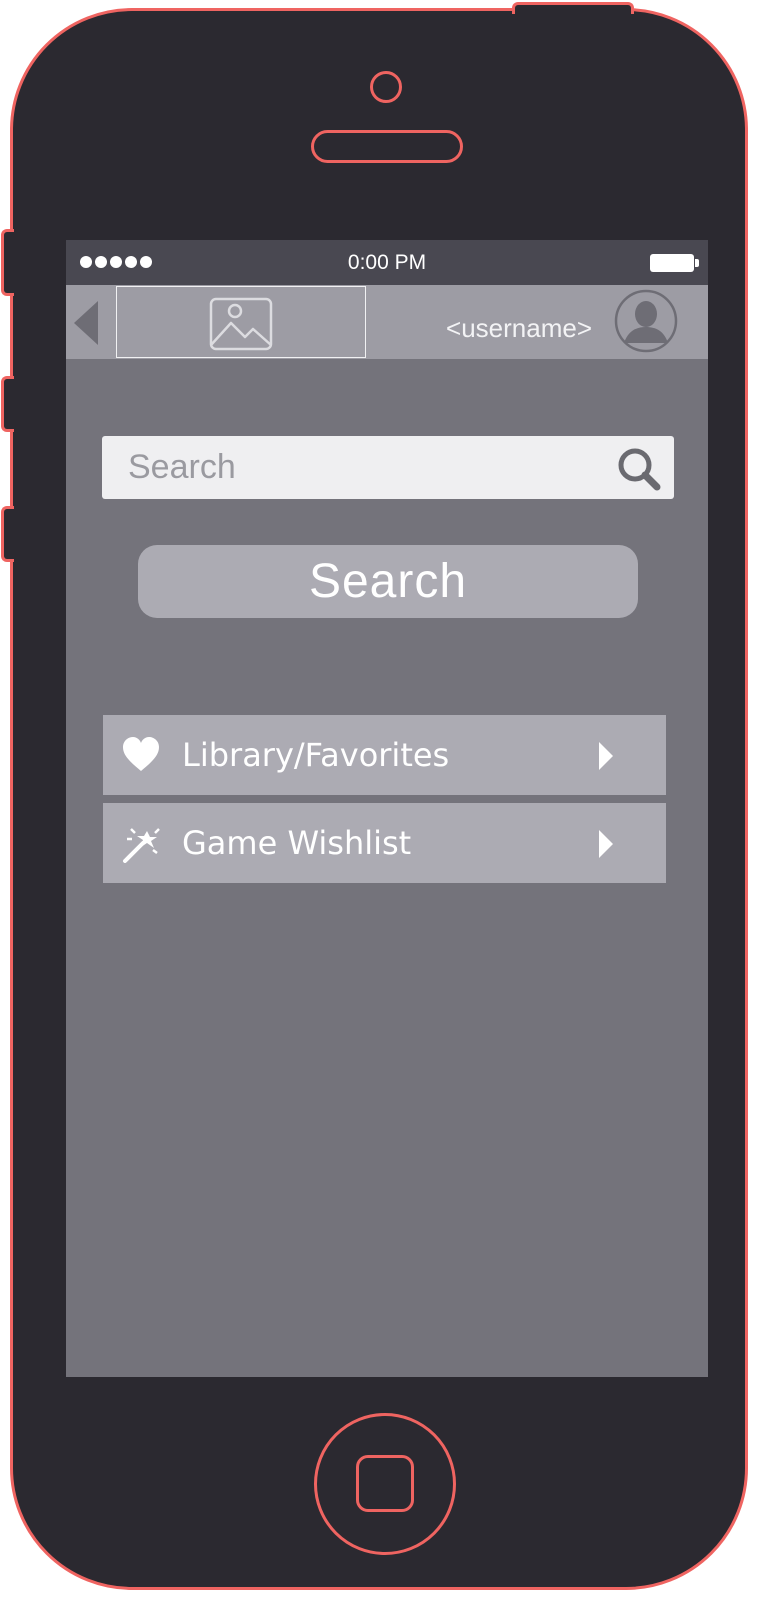 This screenshot has height=1597, width=763. I want to click on search-button: Search, so click(388, 581).